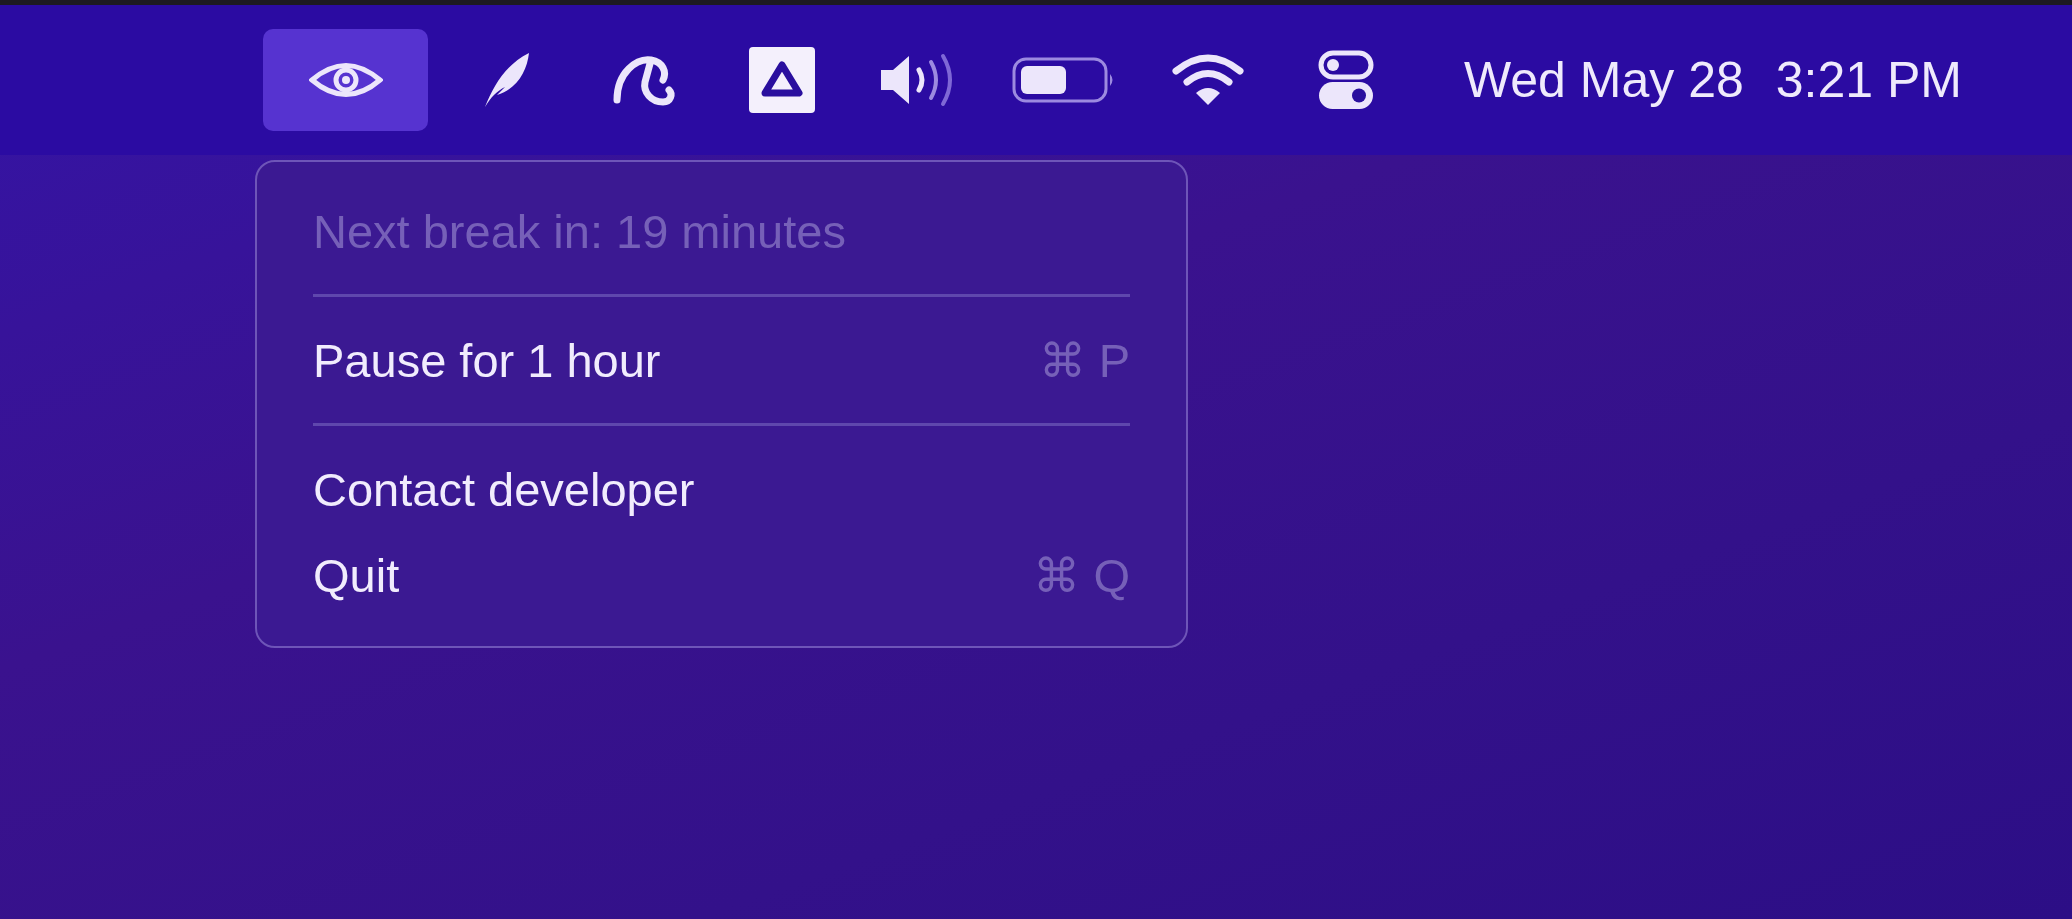  Describe the element at coordinates (579, 231) in the screenshot. I see `menu-item: Next break in: 19 minutes` at that location.